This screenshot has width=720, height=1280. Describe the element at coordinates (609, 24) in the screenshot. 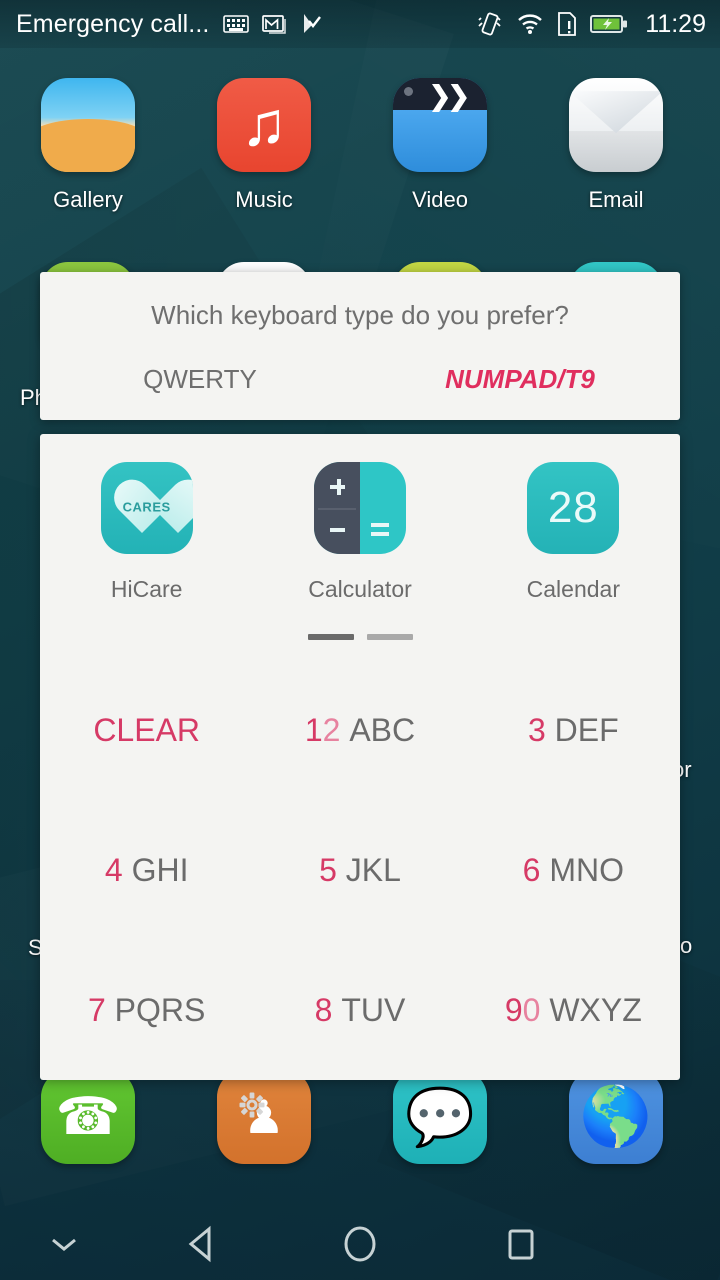

I see `battery-charging-icon` at that location.